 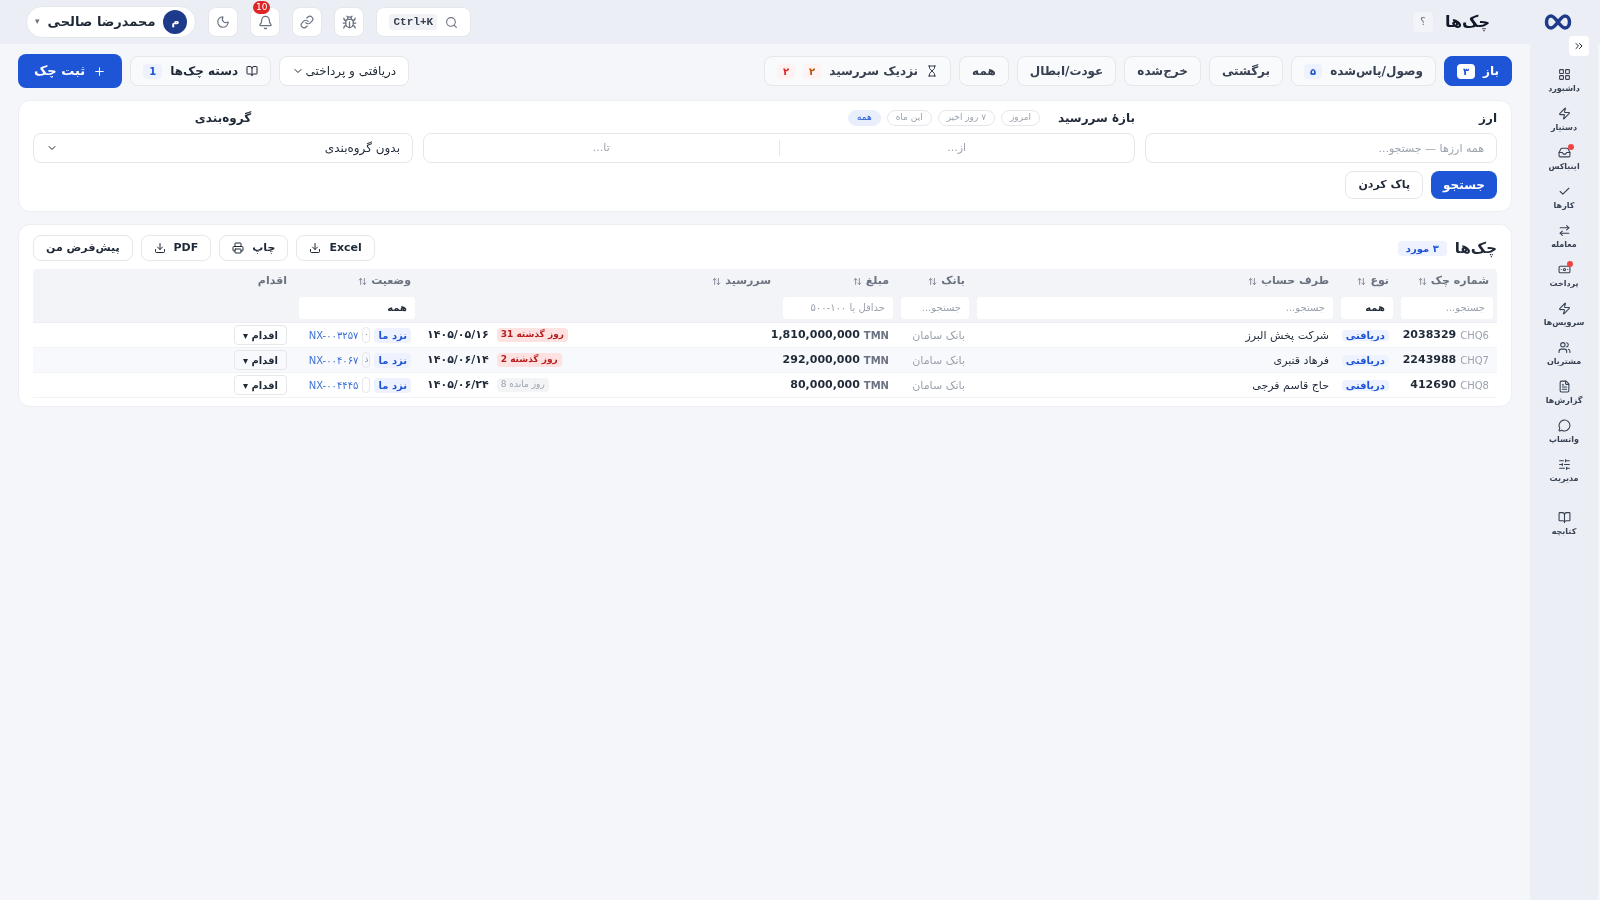 What do you see at coordinates (252, 71) in the screenshot?
I see `book-icon` at bounding box center [252, 71].